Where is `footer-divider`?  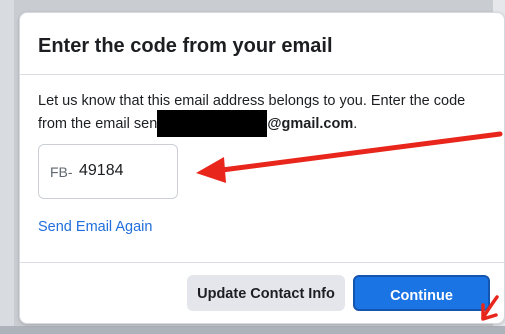 footer-divider is located at coordinates (262, 262).